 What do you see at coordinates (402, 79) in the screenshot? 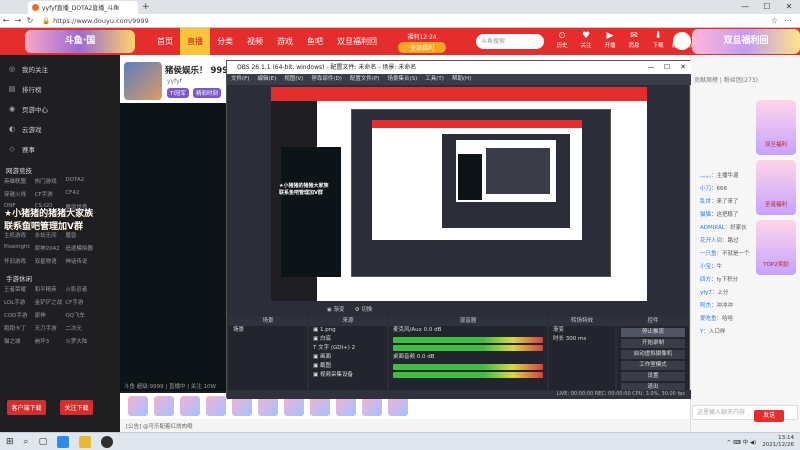
I see `menu-scene-collection: 场景集合(S)` at bounding box center [402, 79].